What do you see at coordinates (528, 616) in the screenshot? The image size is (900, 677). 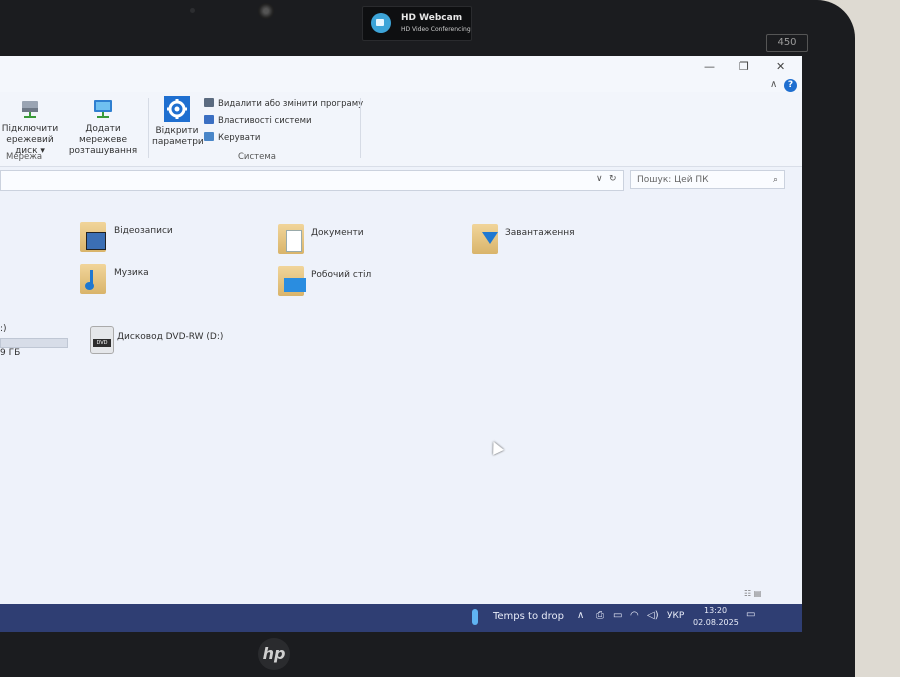 I see `weather-widget: Temps to drop` at bounding box center [528, 616].